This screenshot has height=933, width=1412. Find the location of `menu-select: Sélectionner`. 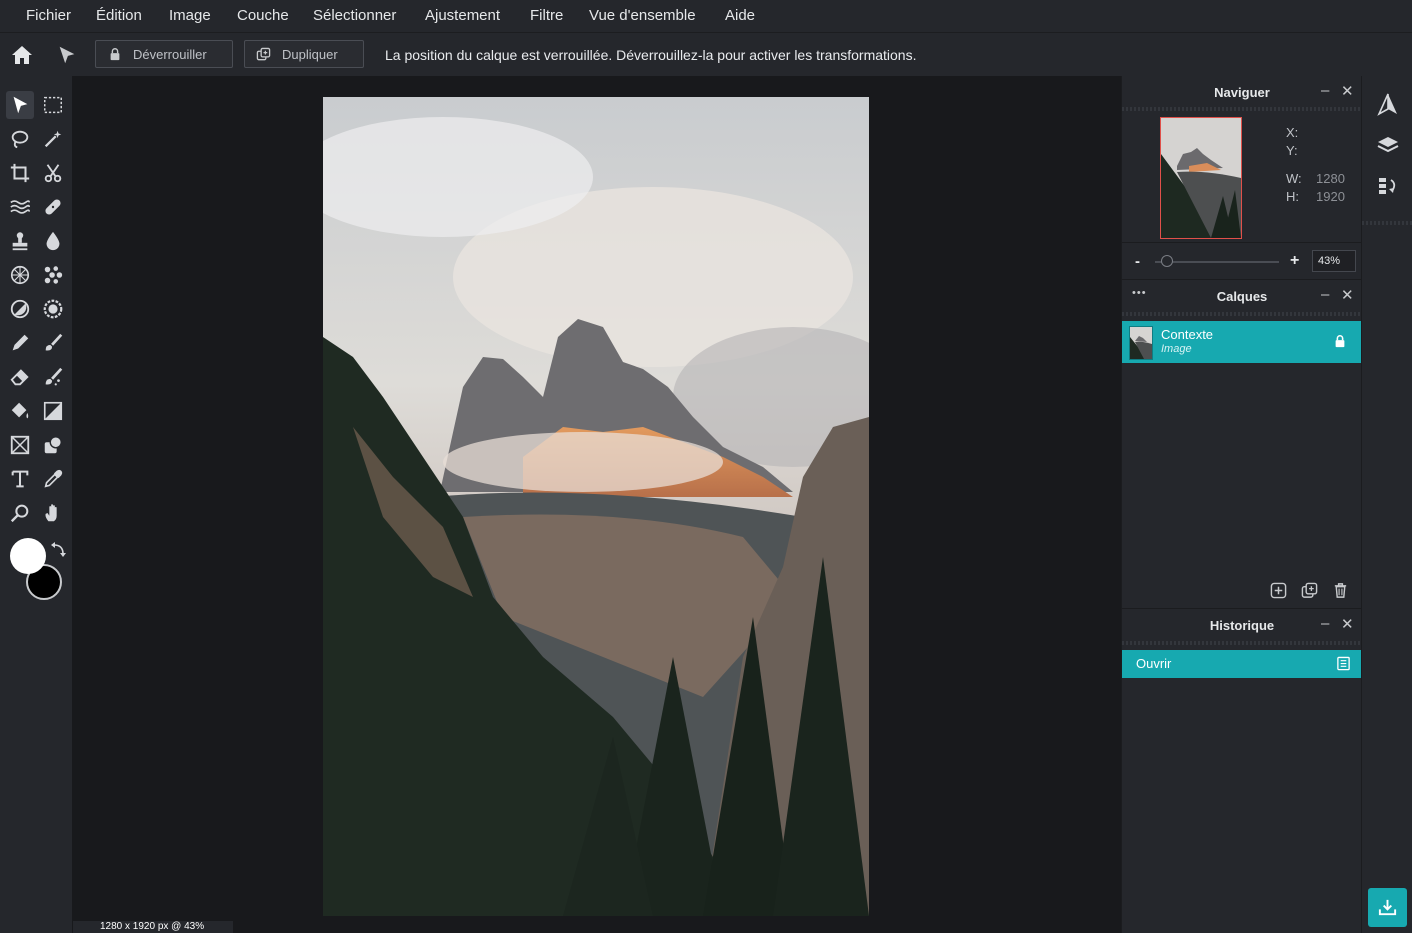

menu-select: Sélectionner is located at coordinates (354, 15).